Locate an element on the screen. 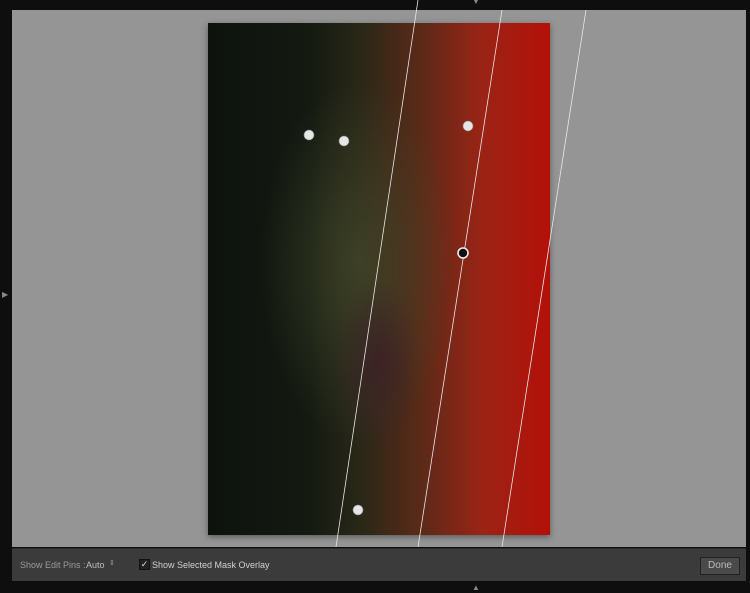 The width and height of the screenshot is (750, 593). checkmark-icon: ✓ is located at coordinates (144, 564).